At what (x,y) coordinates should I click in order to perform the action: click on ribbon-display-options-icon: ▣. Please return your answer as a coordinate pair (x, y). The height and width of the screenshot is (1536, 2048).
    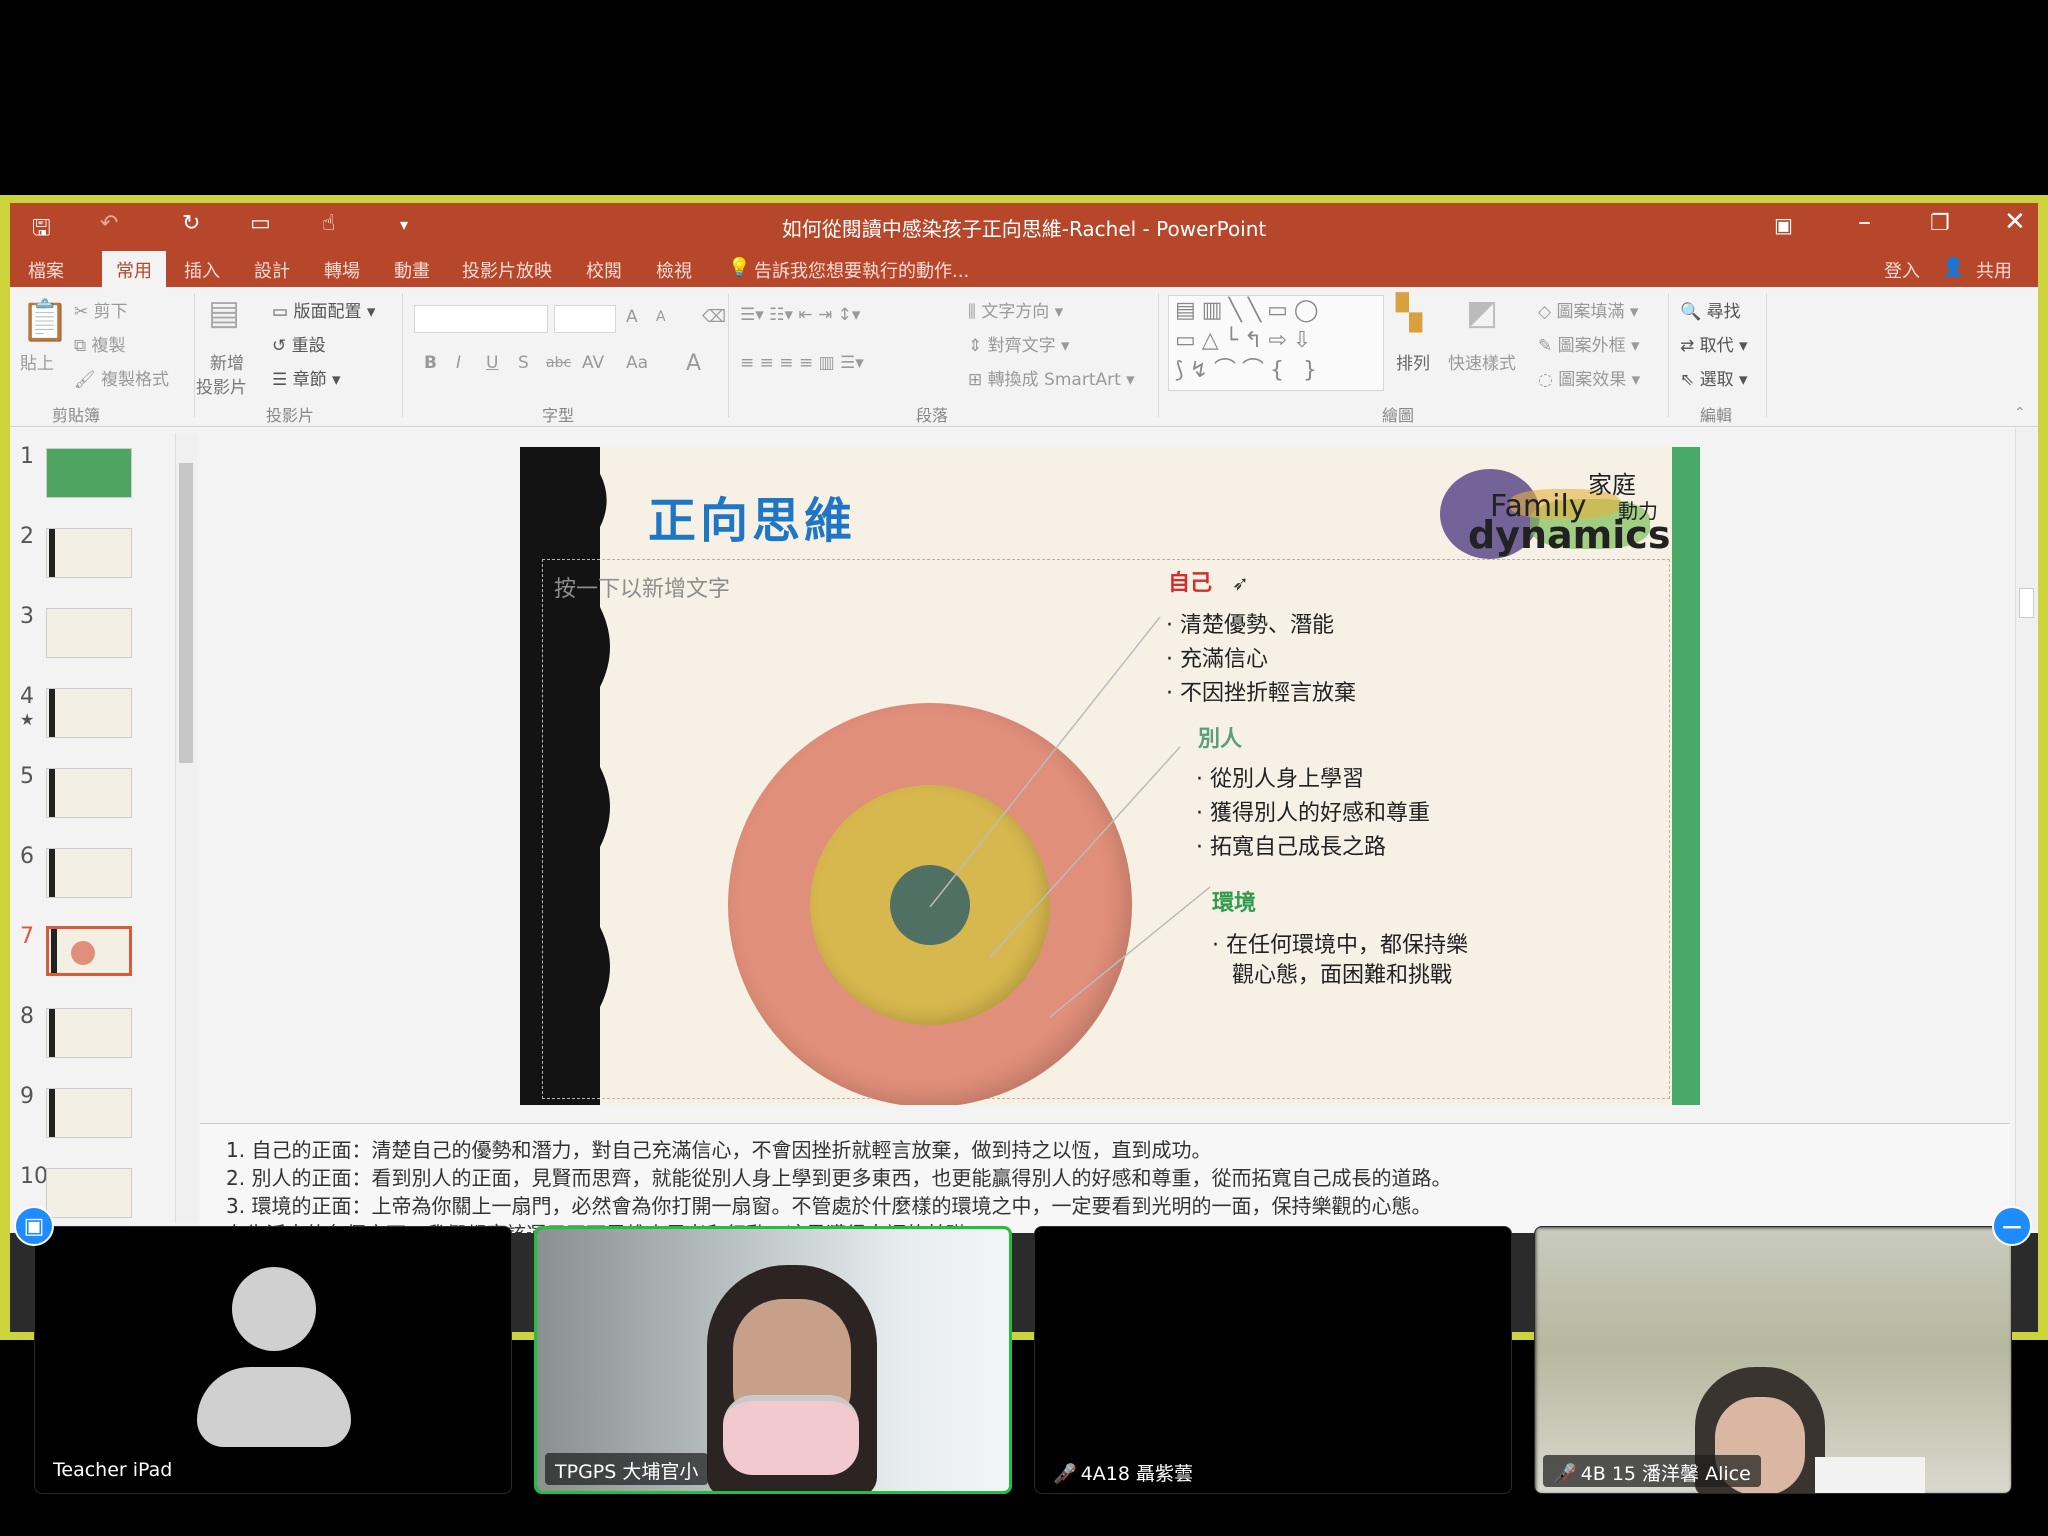
    Looking at the image, I should click on (1783, 225).